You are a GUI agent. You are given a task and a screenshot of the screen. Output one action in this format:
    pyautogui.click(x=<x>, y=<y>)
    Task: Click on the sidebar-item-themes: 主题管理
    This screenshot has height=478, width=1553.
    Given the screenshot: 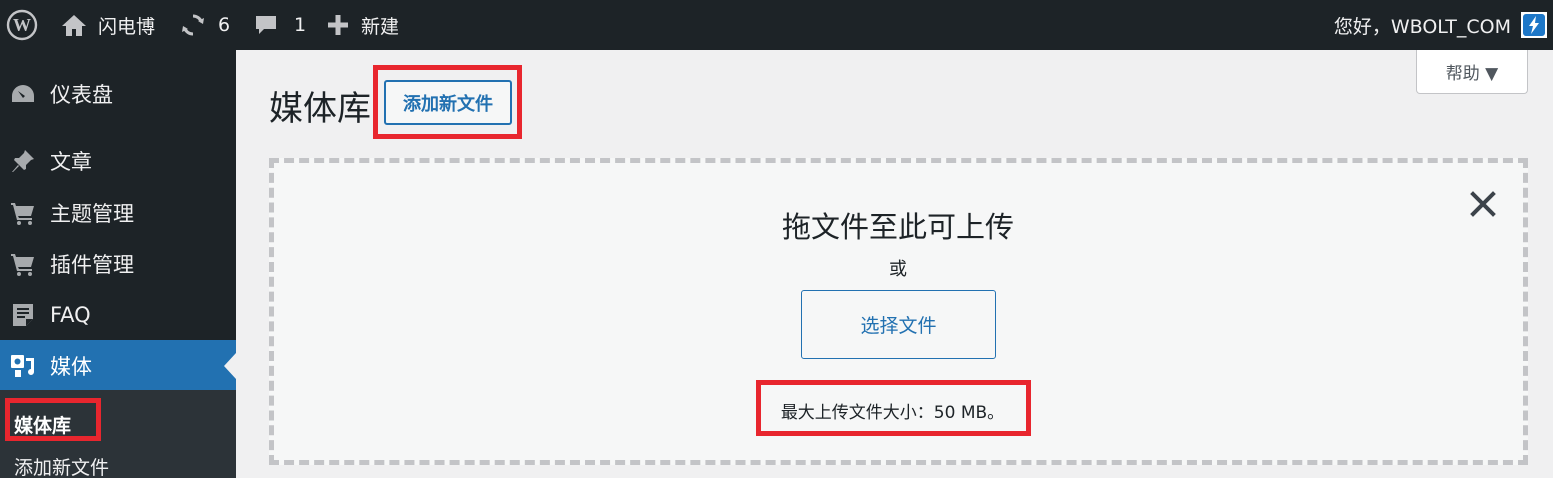 What is the action you would take?
    pyautogui.click(x=118, y=212)
    